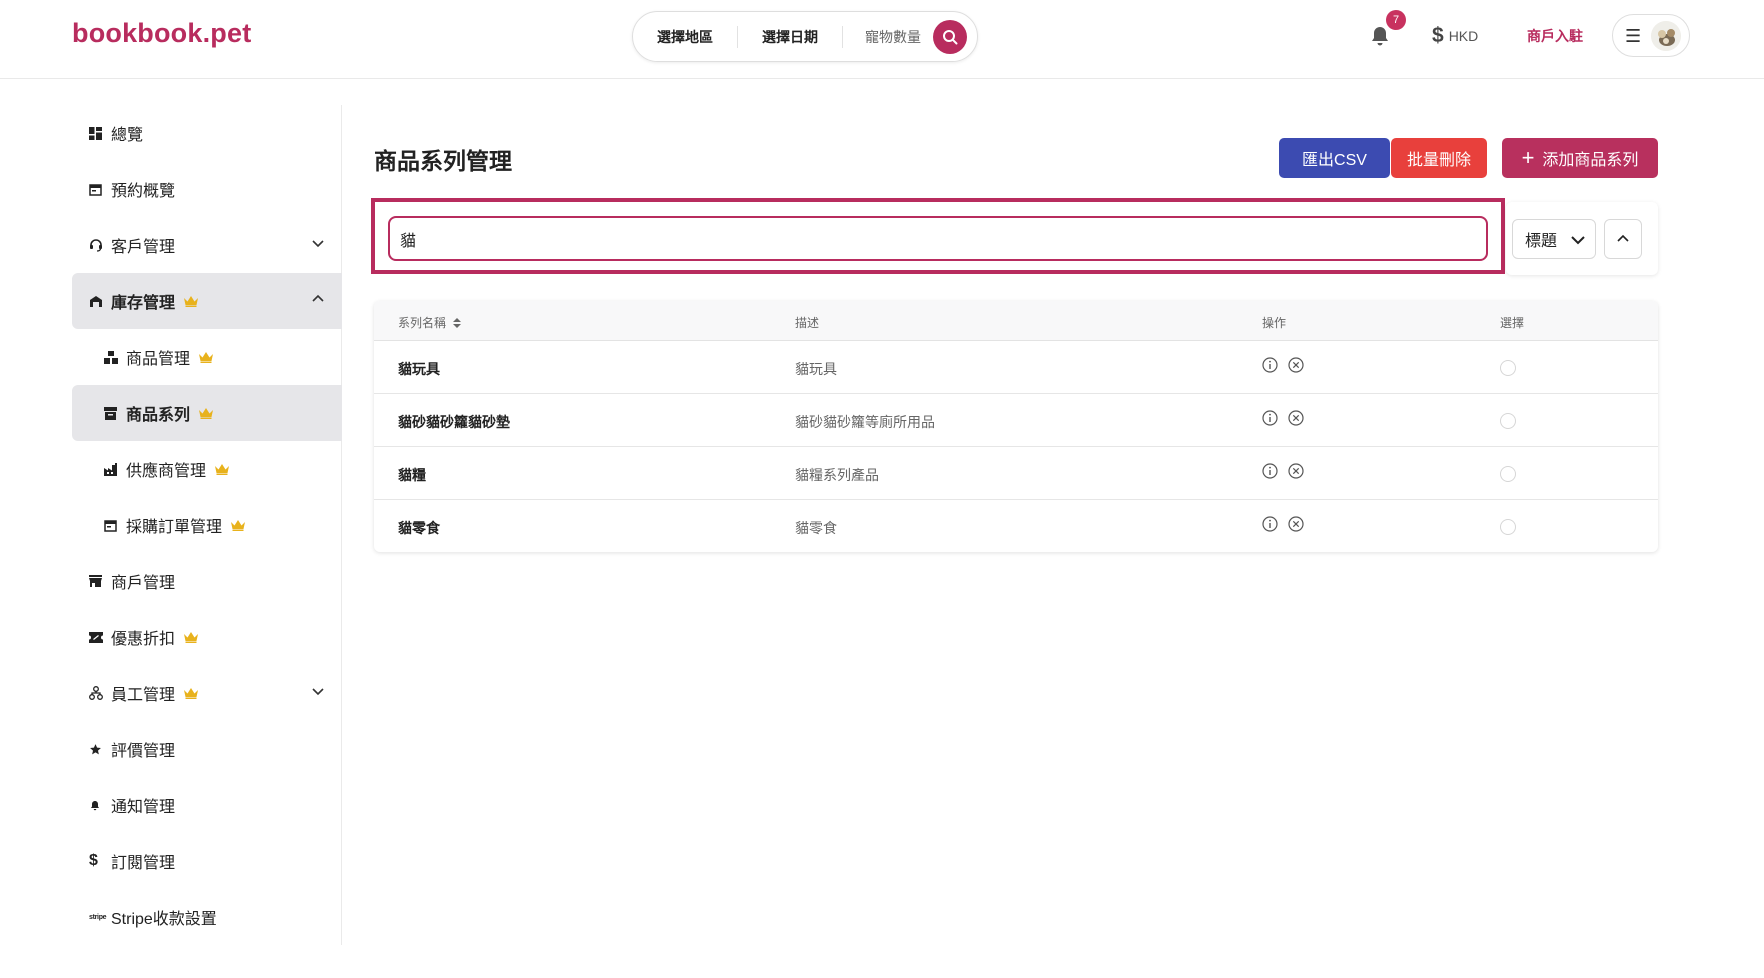  What do you see at coordinates (816, 369) in the screenshot?
I see `series-desc: 貓玩具` at bounding box center [816, 369].